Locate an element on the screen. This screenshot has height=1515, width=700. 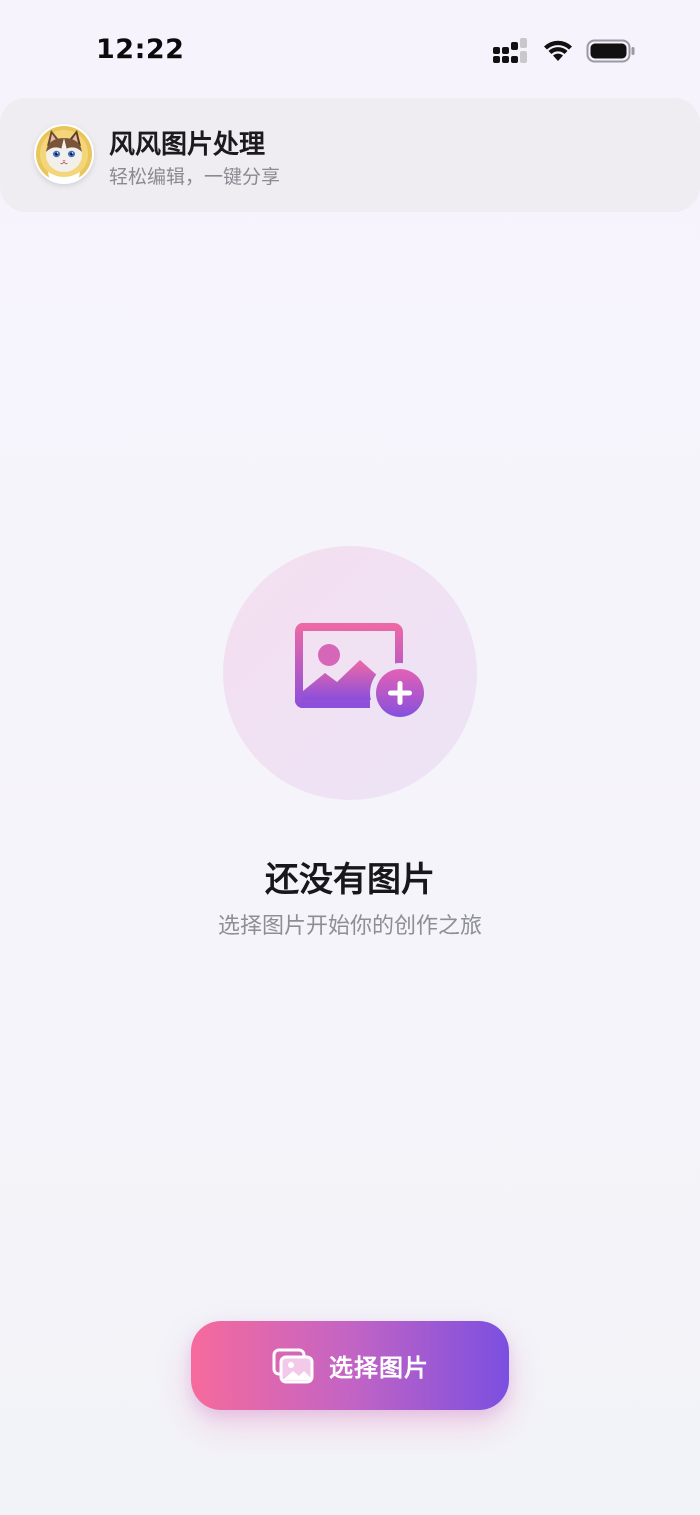
cat-avatar-icon is located at coordinates (64, 154).